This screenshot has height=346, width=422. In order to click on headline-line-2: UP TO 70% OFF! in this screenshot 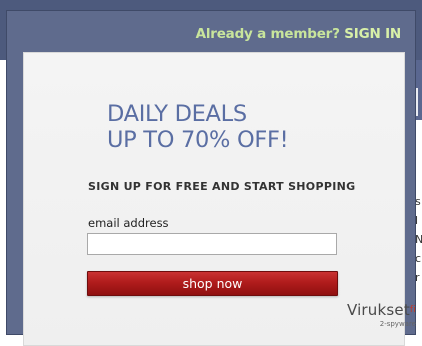, I will do `click(198, 140)`.